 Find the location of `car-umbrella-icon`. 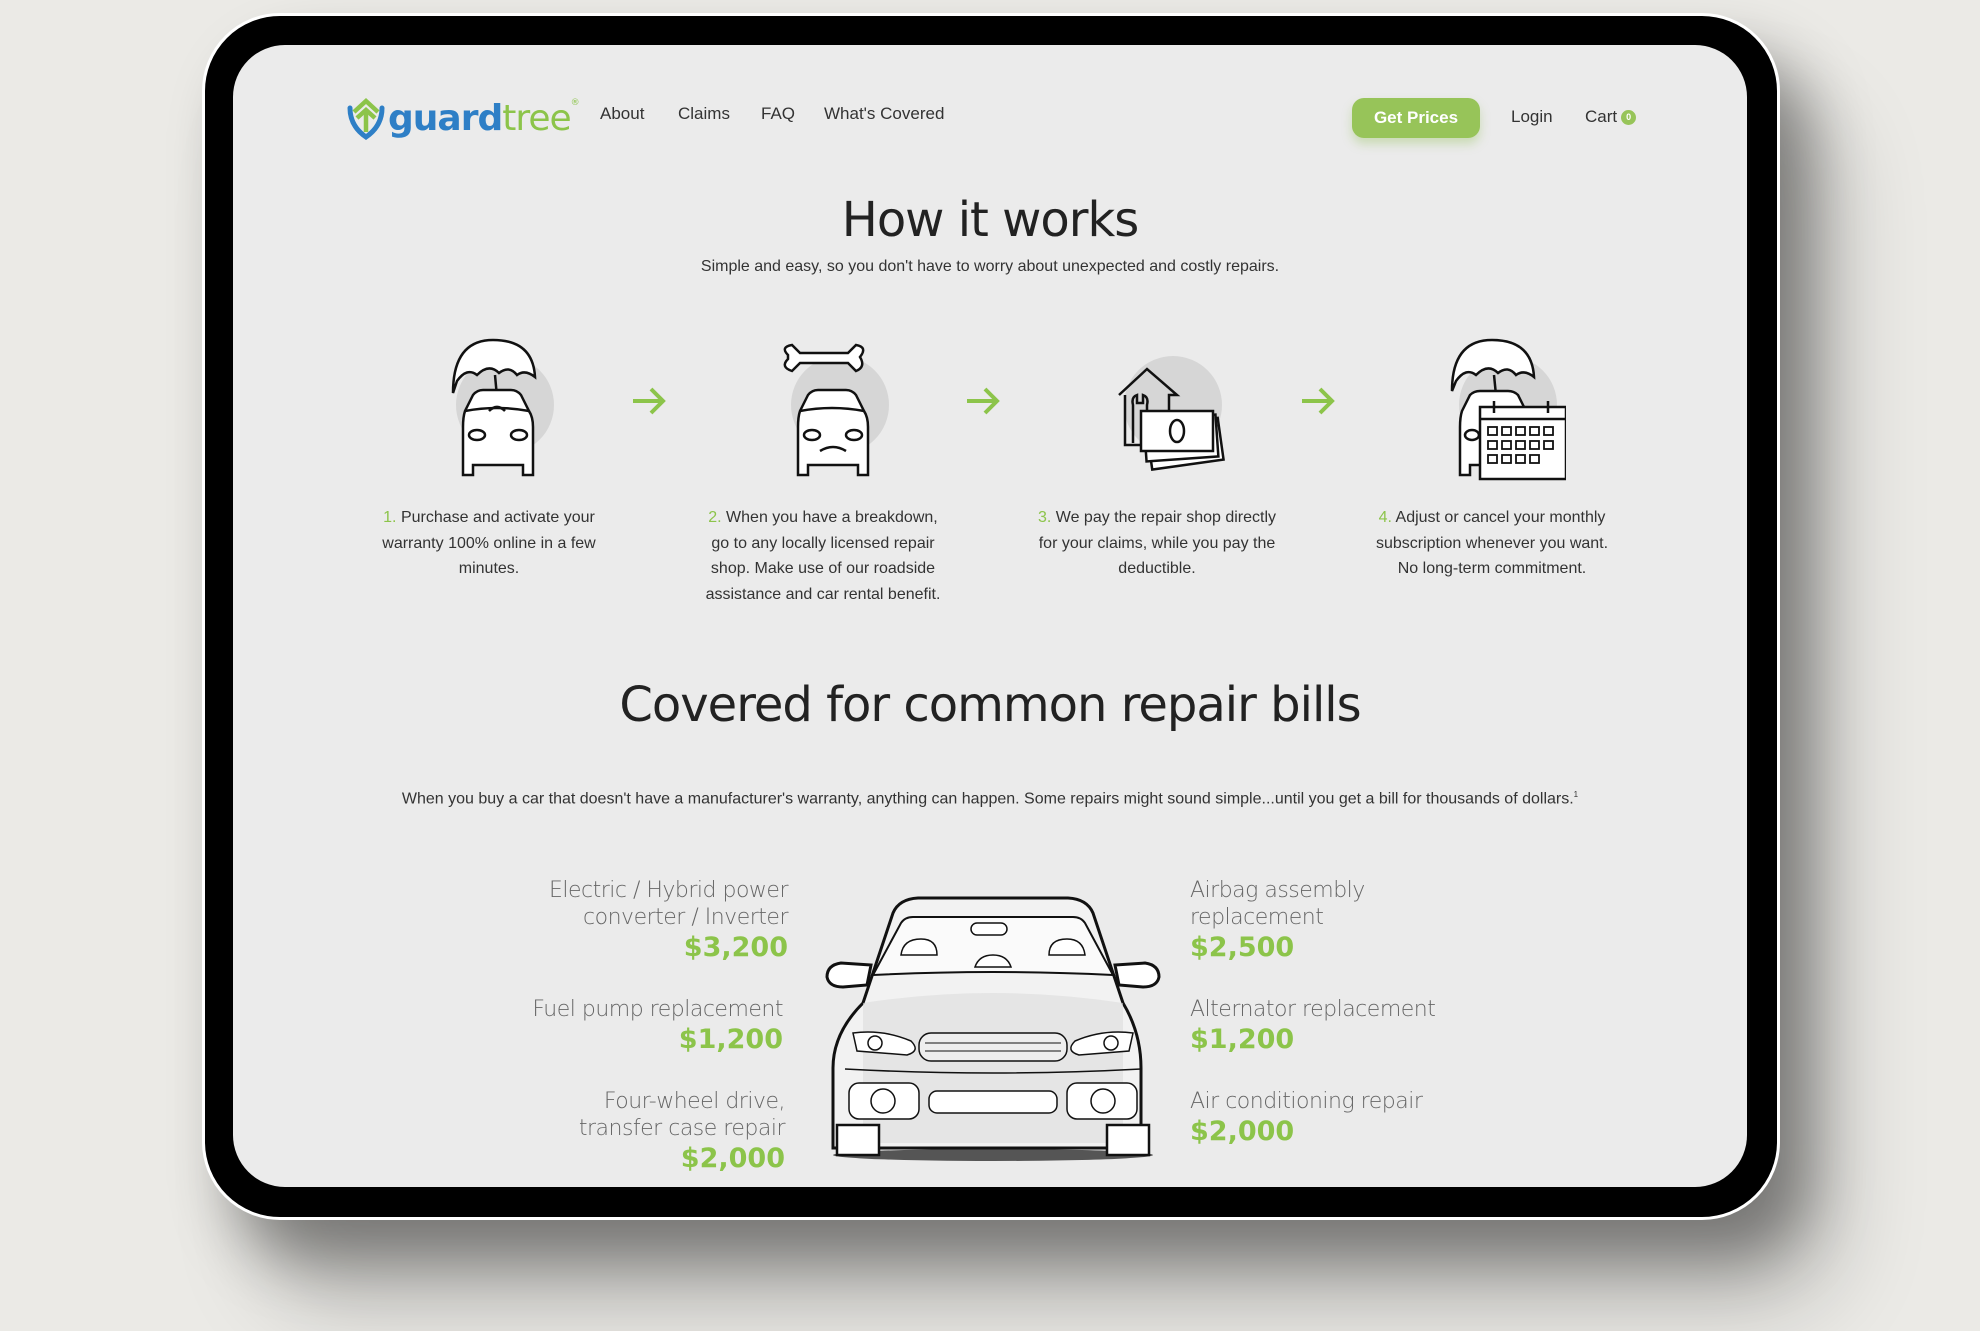

car-umbrella-icon is located at coordinates (502, 407).